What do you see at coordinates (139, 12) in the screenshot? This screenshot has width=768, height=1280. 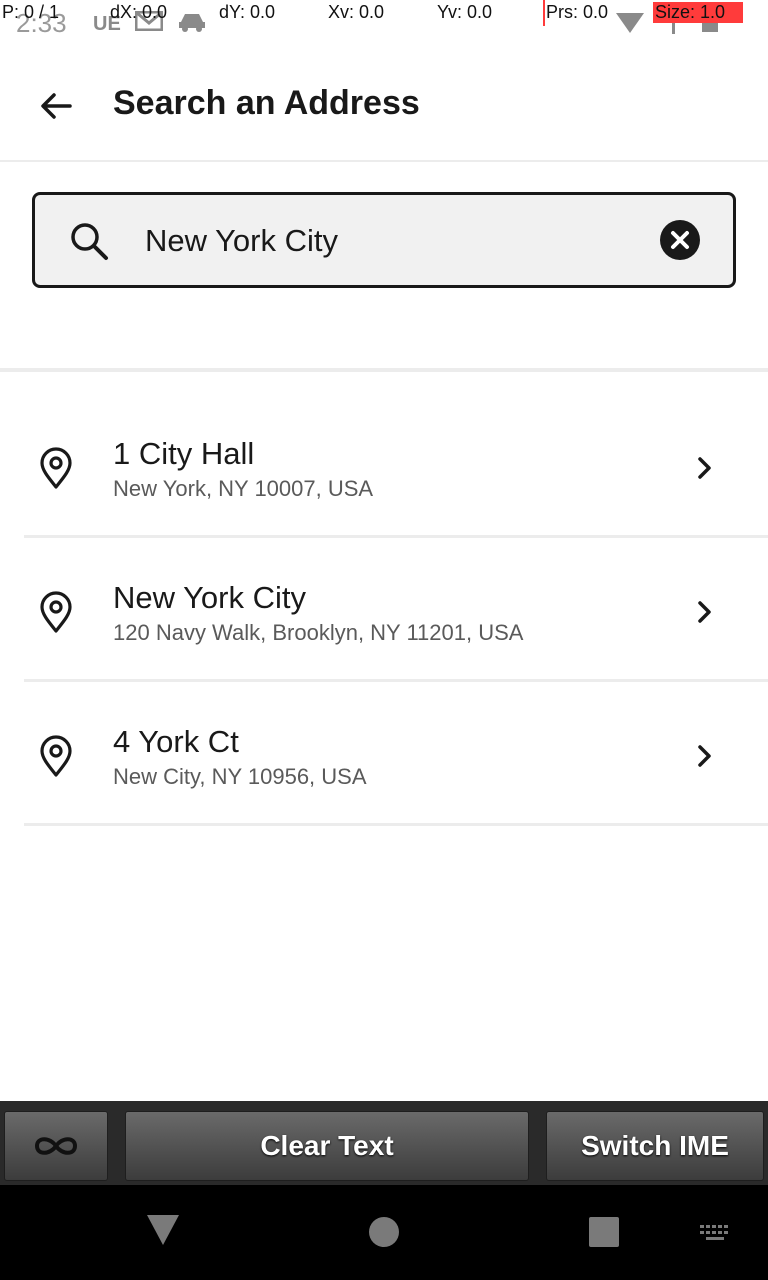 I see `overlay-dx: dX: 0.0` at bounding box center [139, 12].